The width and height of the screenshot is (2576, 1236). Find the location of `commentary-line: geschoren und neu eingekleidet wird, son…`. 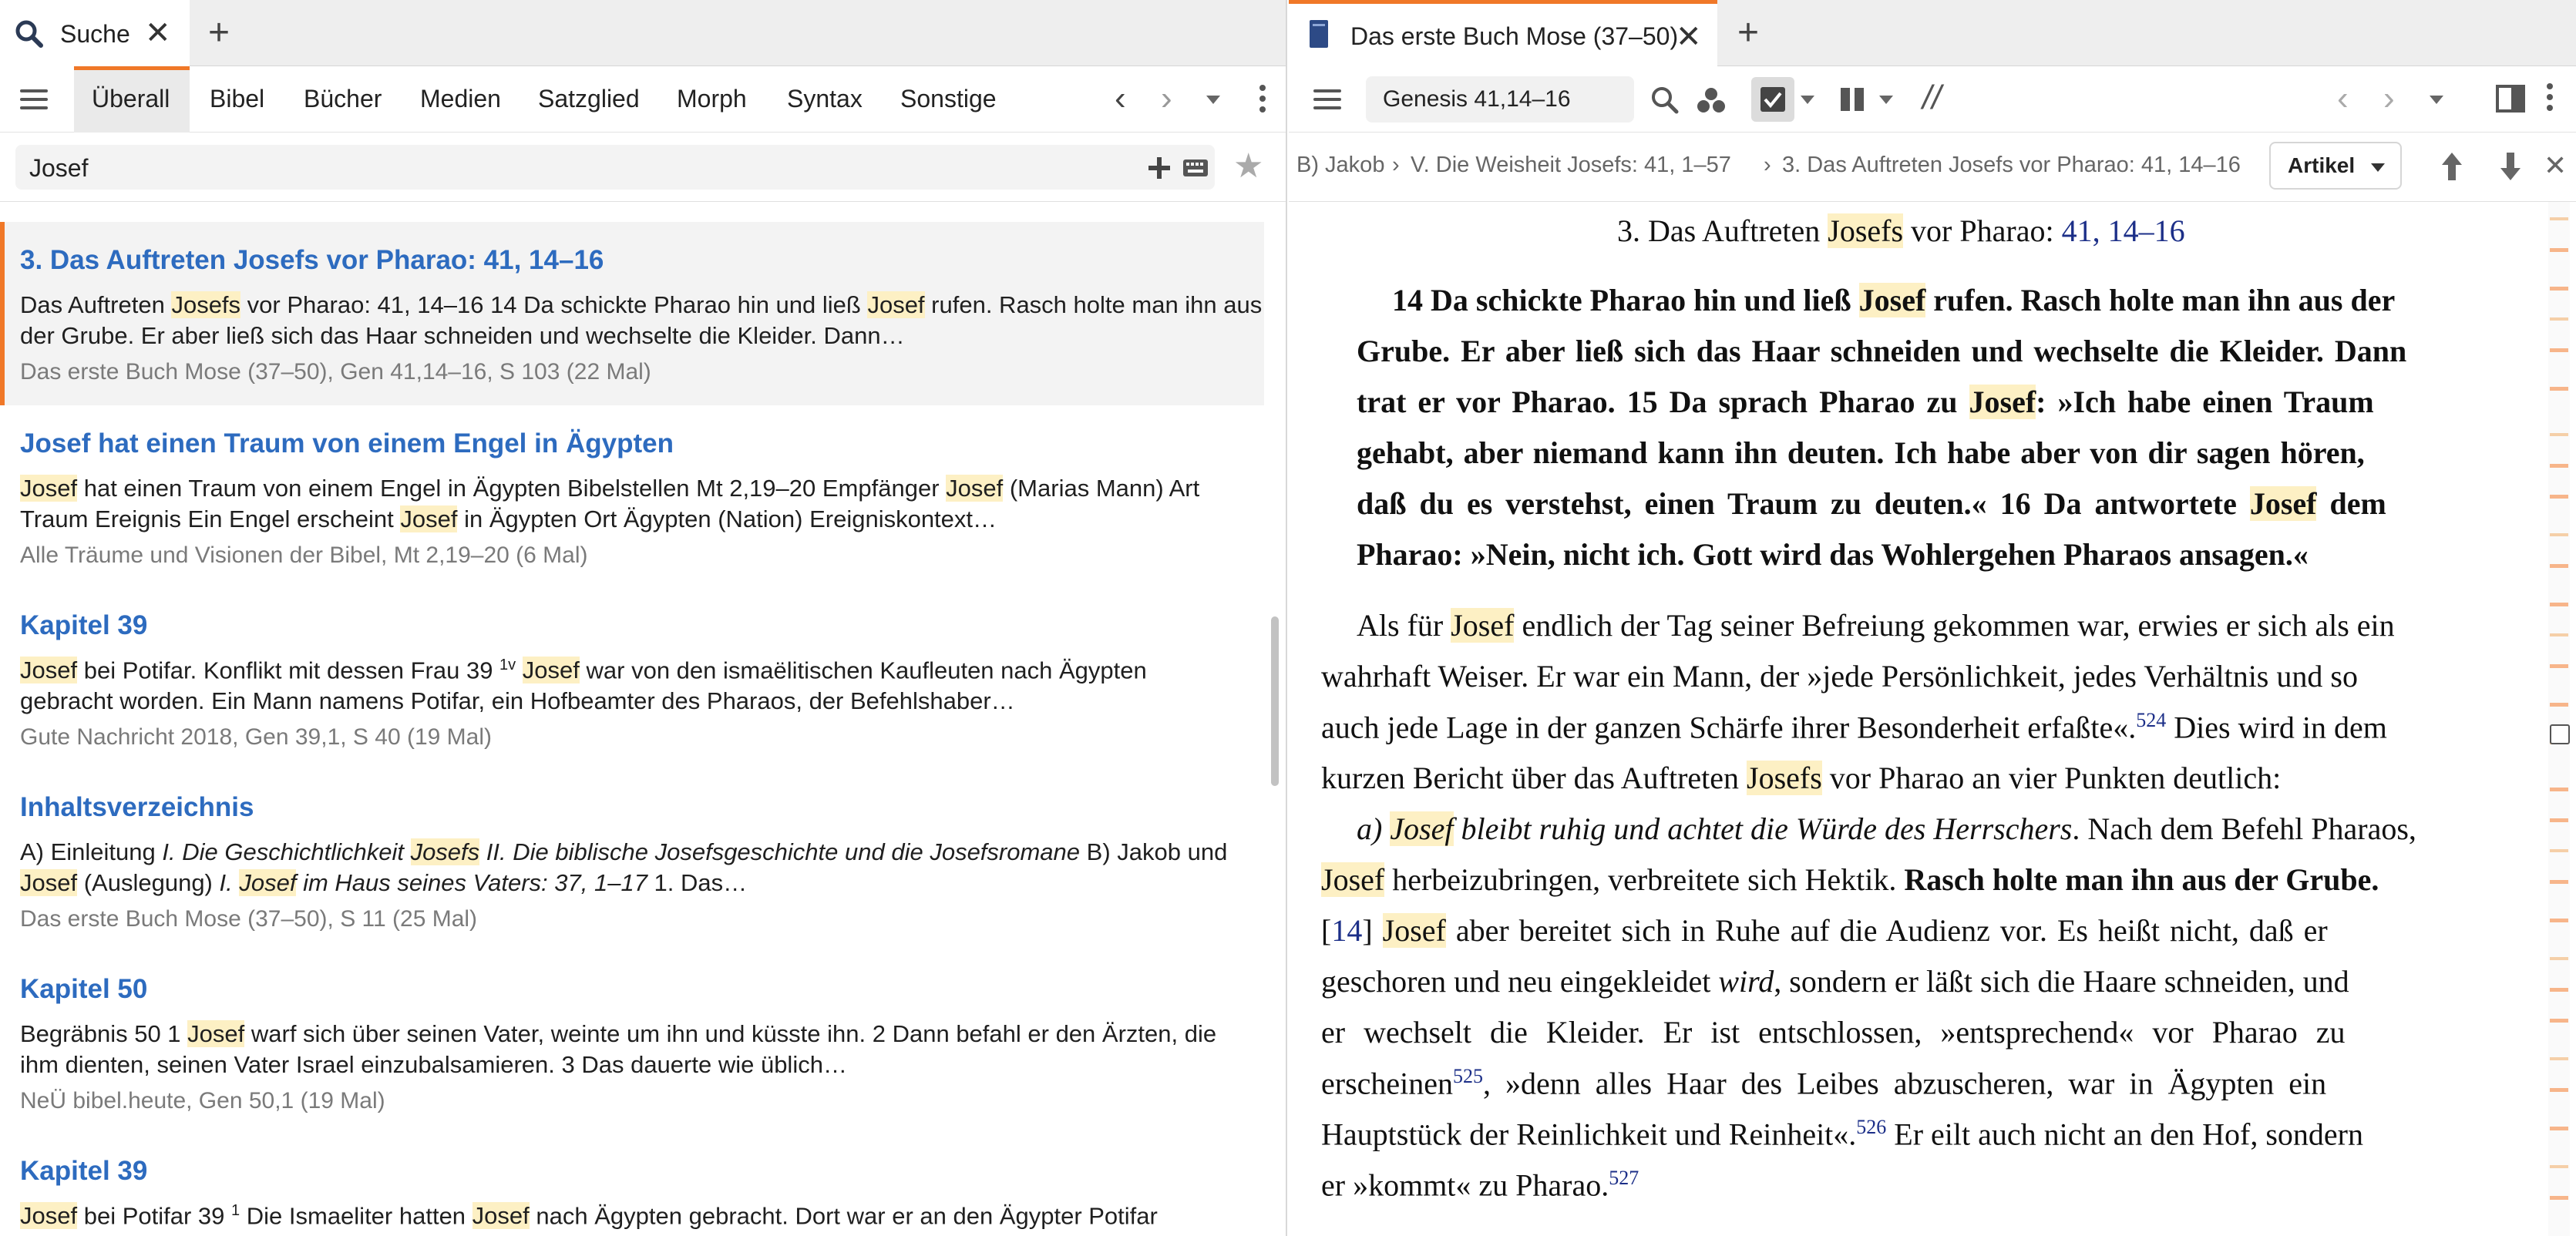

commentary-line: geschoren und neu eingekleidet wird, son… is located at coordinates (1835, 981).